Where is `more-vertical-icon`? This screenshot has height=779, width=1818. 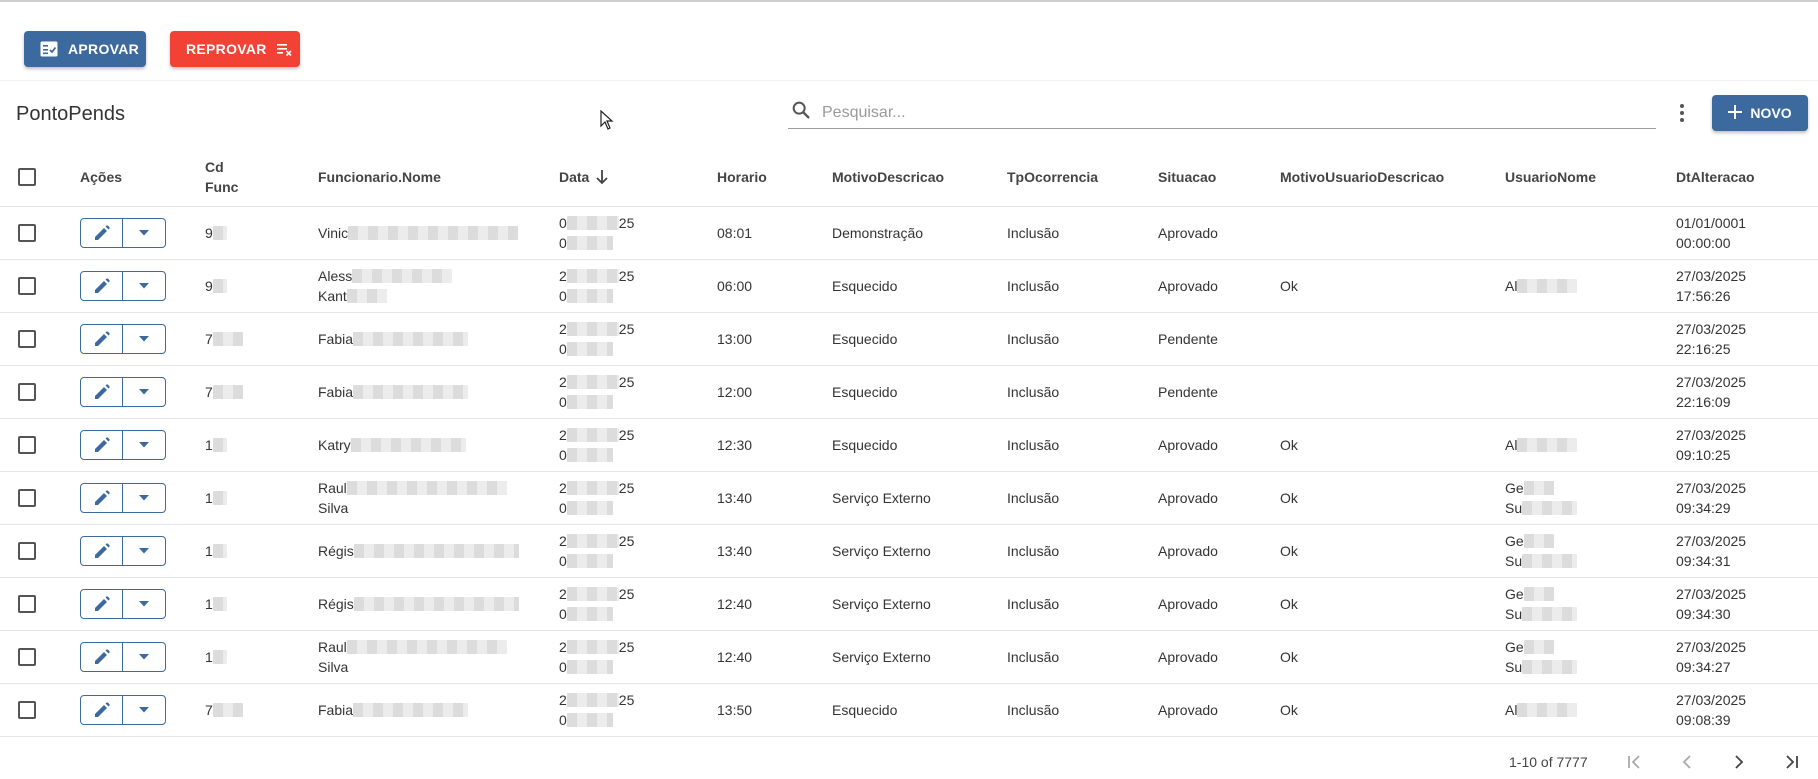
more-vertical-icon is located at coordinates (1682, 113).